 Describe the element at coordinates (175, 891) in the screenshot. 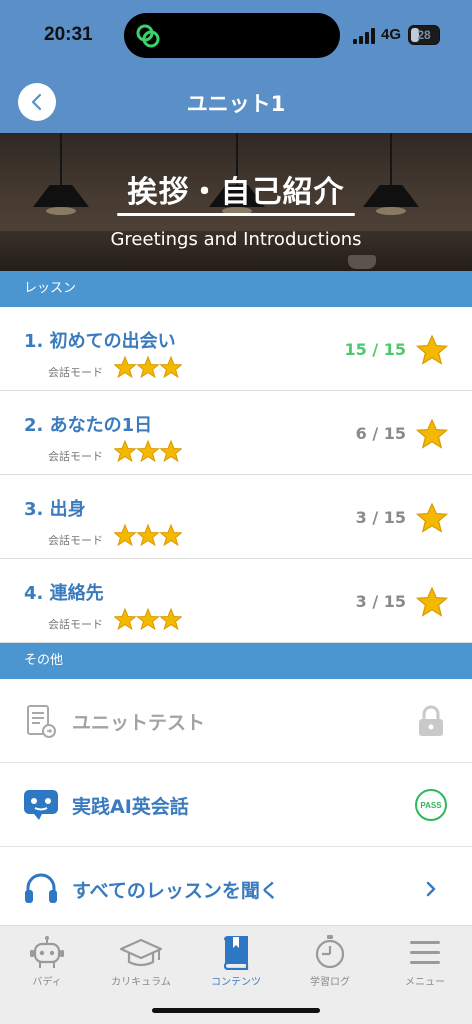

I see `listen-all-label: すべてのレッスンを聞く` at that location.